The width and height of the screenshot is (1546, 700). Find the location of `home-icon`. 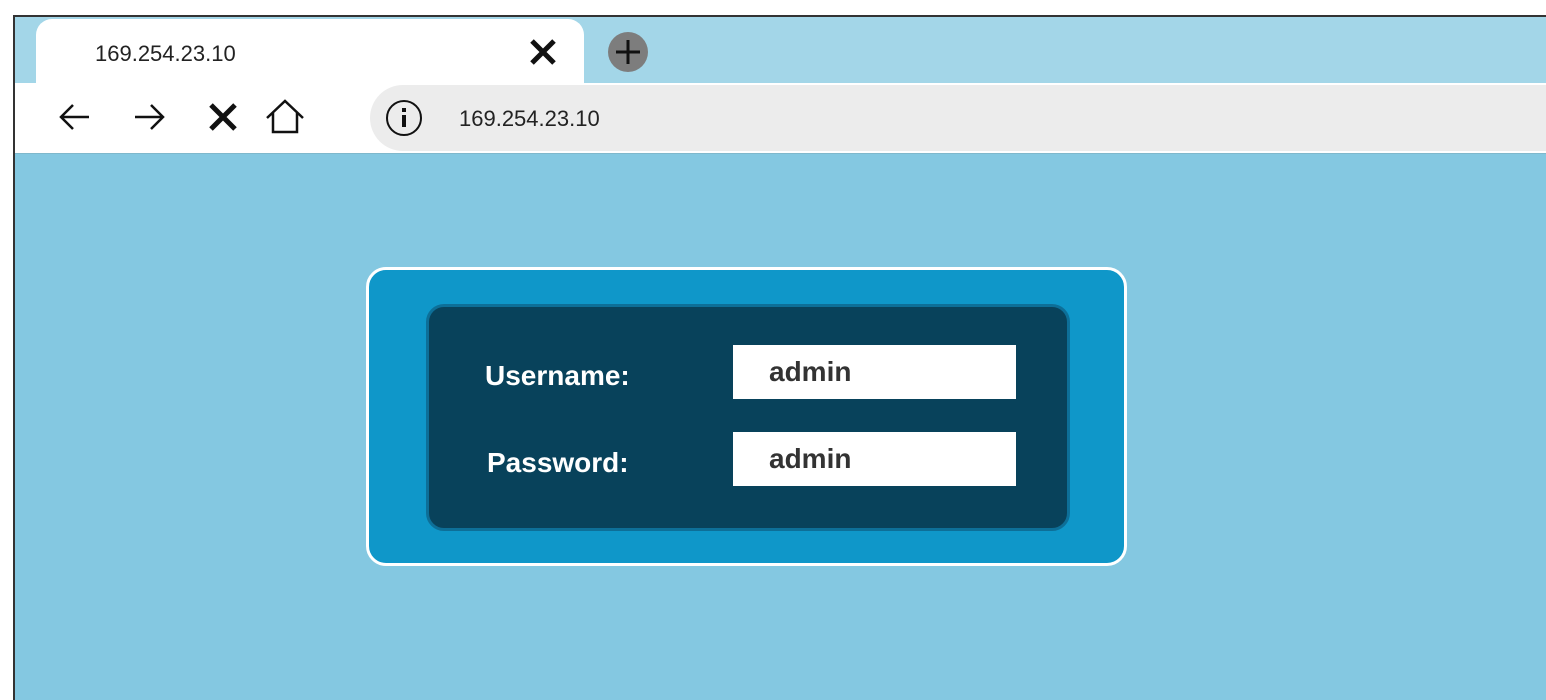

home-icon is located at coordinates (285, 117).